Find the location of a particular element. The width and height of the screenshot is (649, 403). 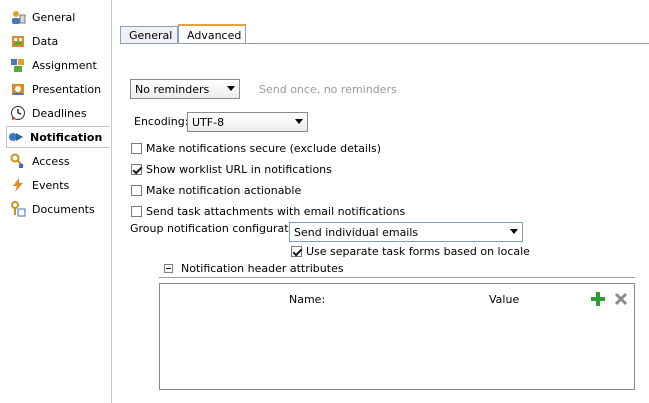

reminders-value: No reminders is located at coordinates (172, 89).